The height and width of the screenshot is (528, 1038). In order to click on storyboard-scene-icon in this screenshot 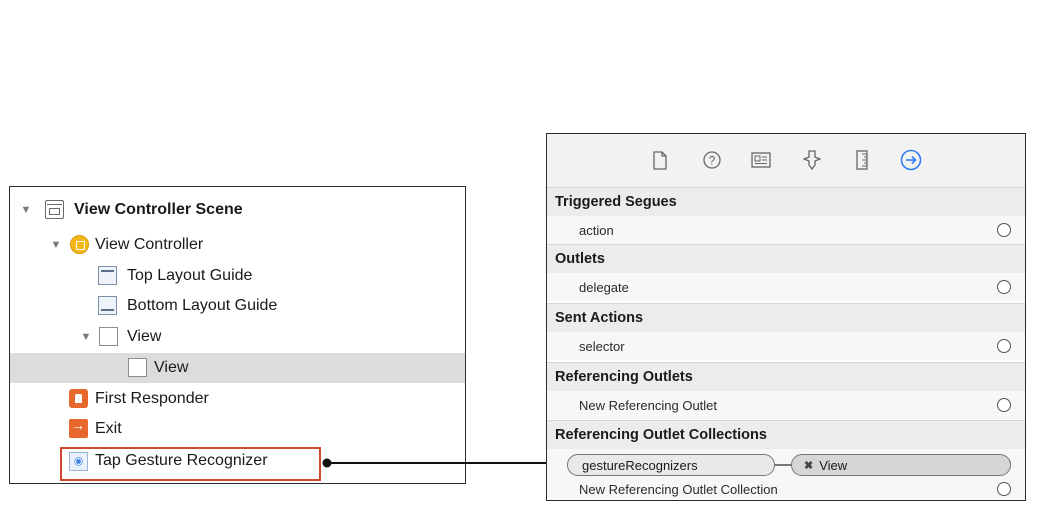, I will do `click(54, 209)`.